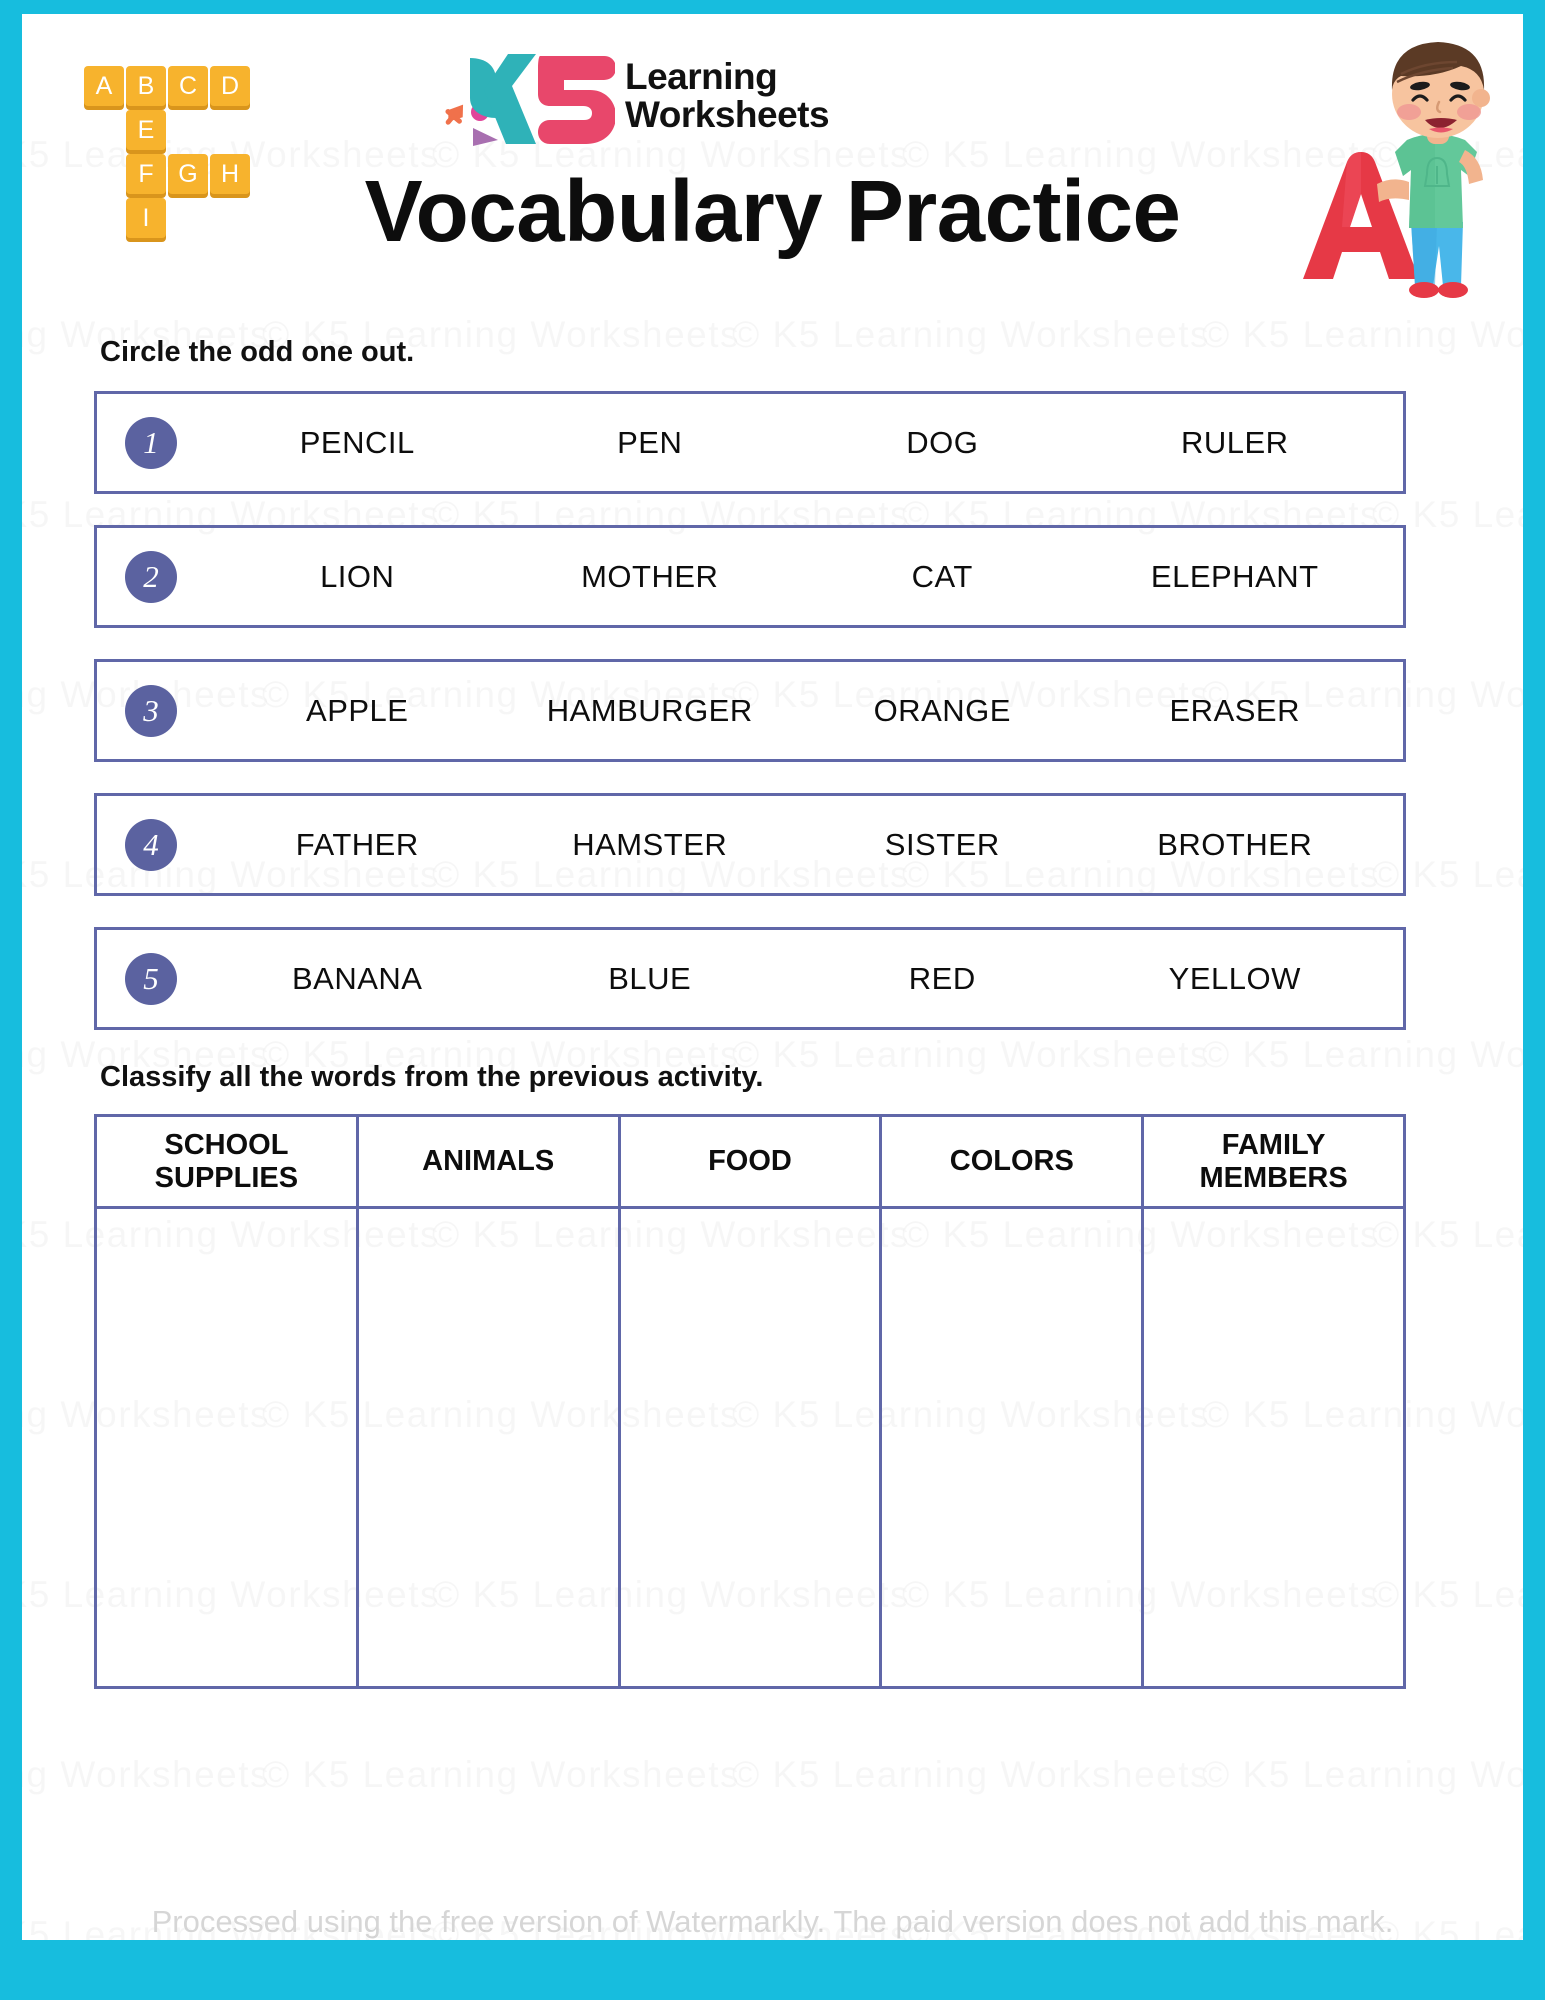 Image resolution: width=1545 pixels, height=2000 pixels. I want to click on table-column-header: FAMILY MEMBERS, so click(1273, 1161).